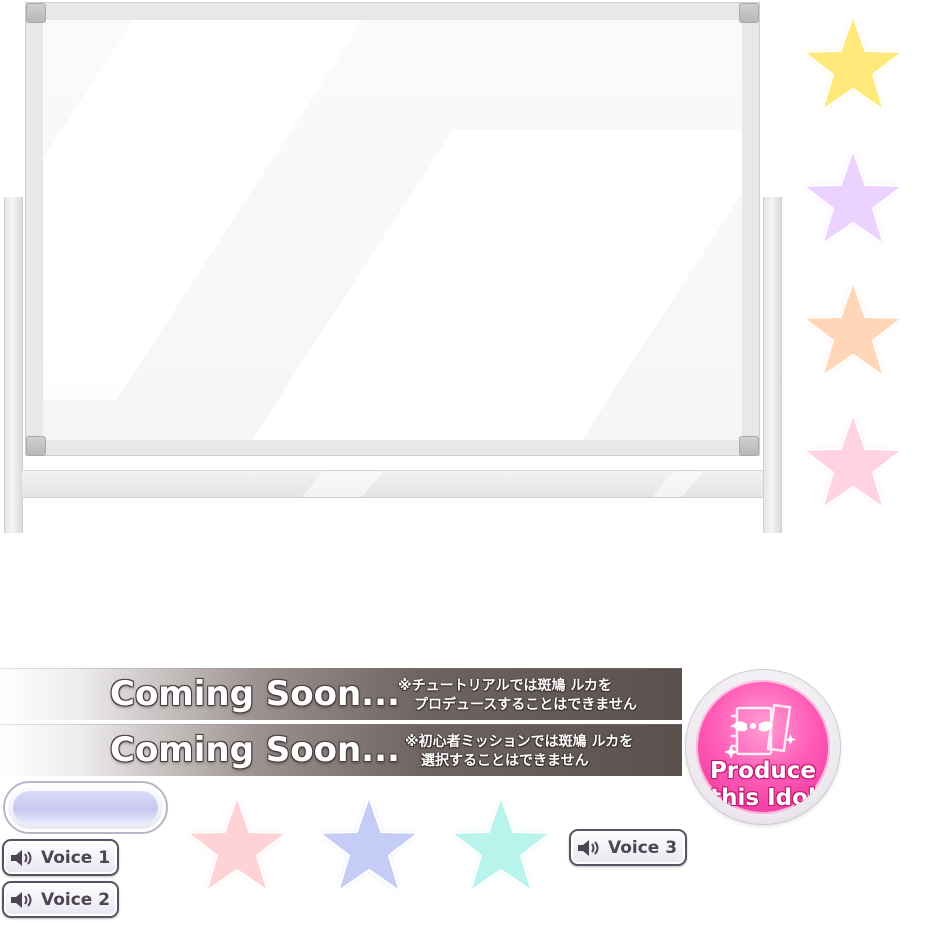  I want to click on notebook-wings-icon, so click(760, 731).